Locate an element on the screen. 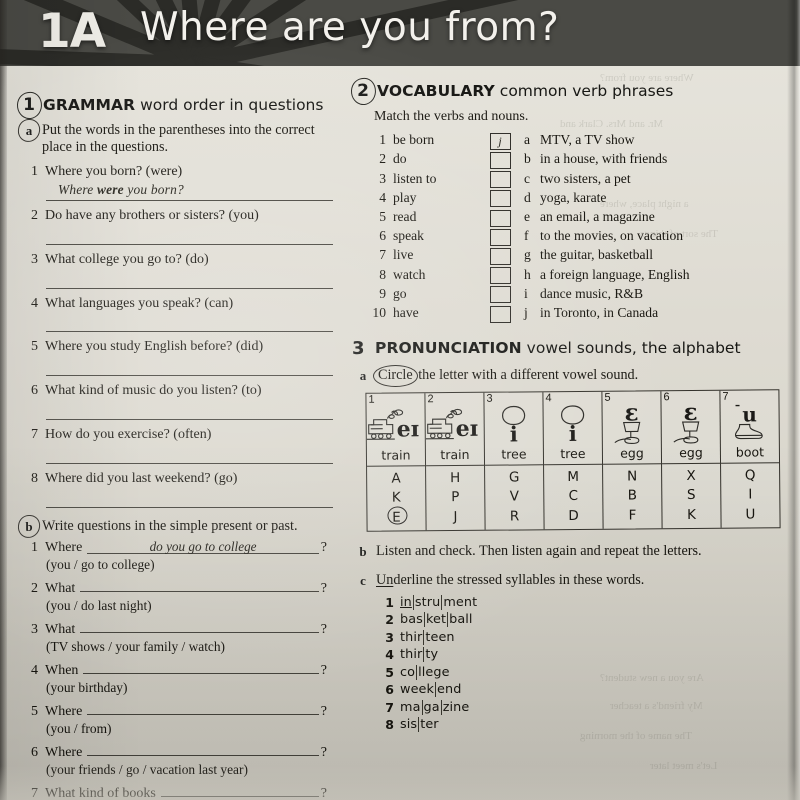  stress-word-row: 8 sis ter is located at coordinates (579, 725).